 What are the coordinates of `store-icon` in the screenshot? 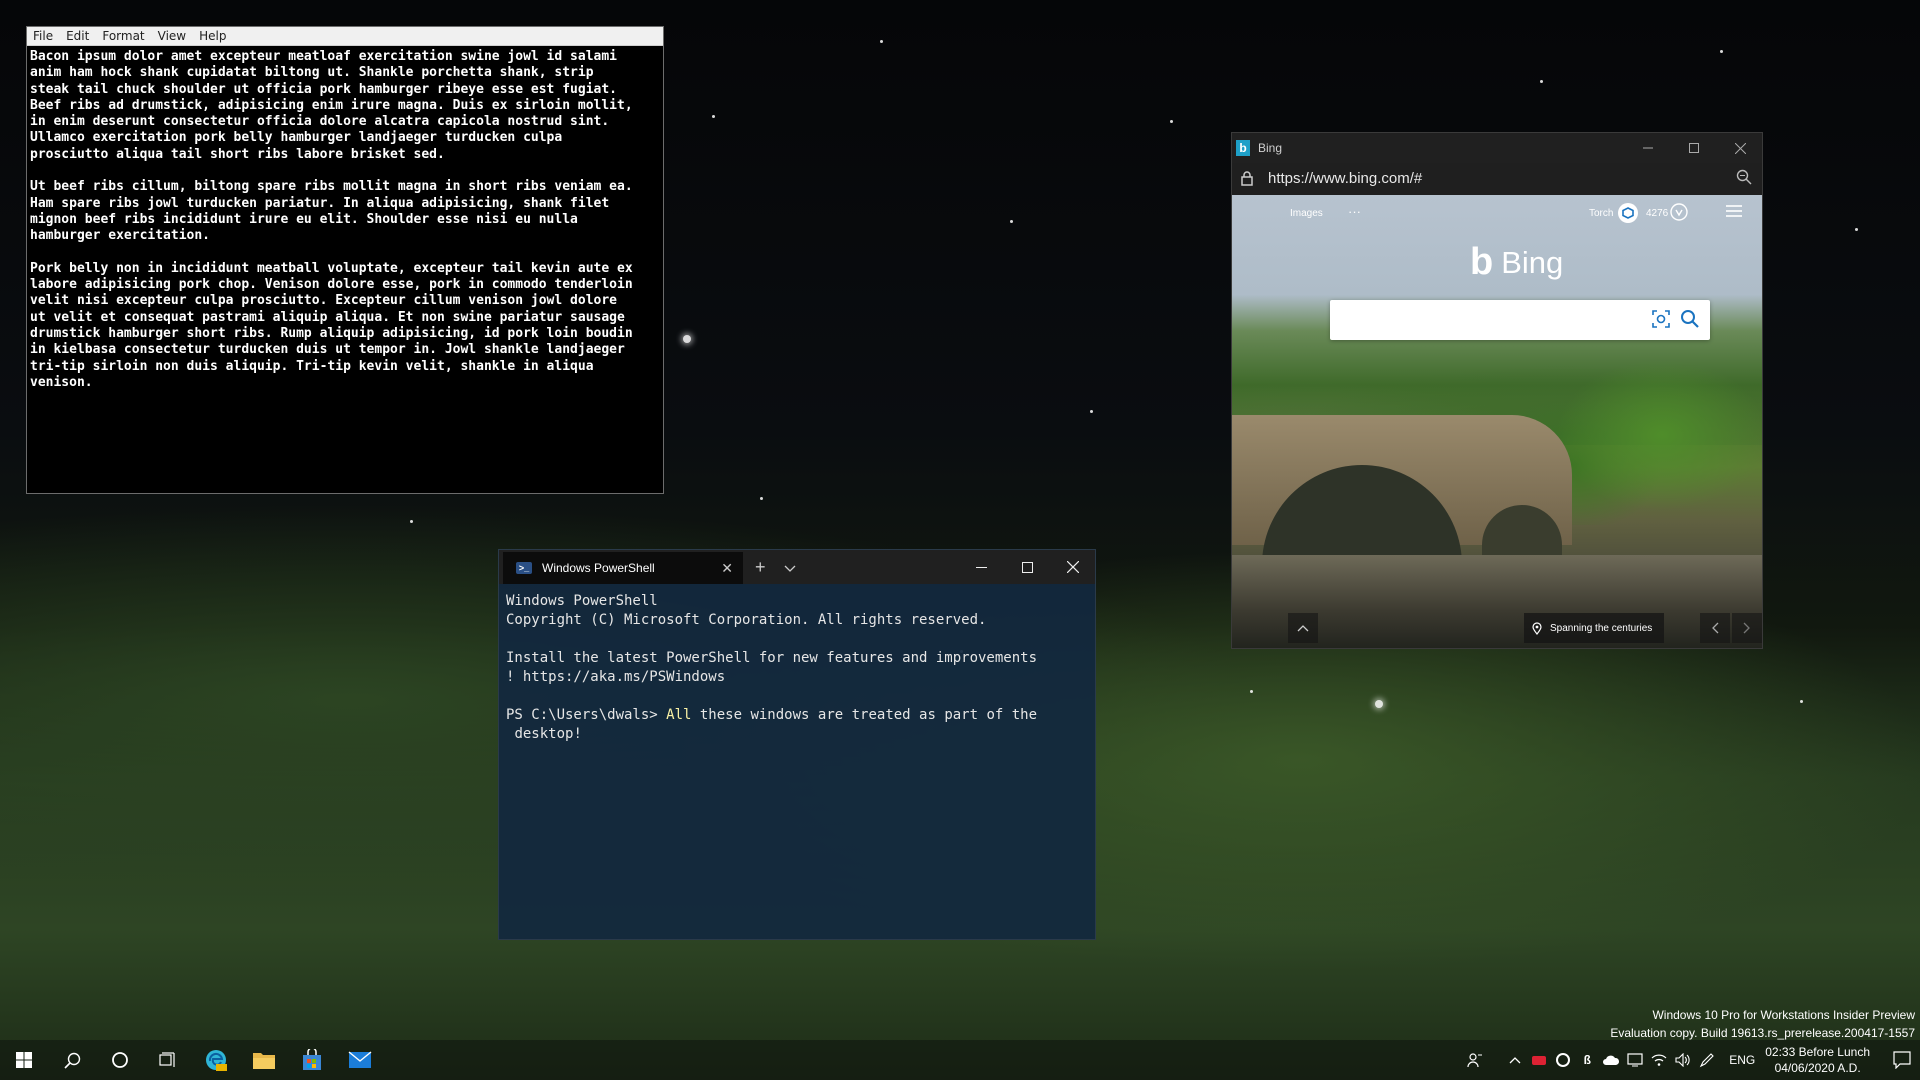 It's located at (312, 1059).